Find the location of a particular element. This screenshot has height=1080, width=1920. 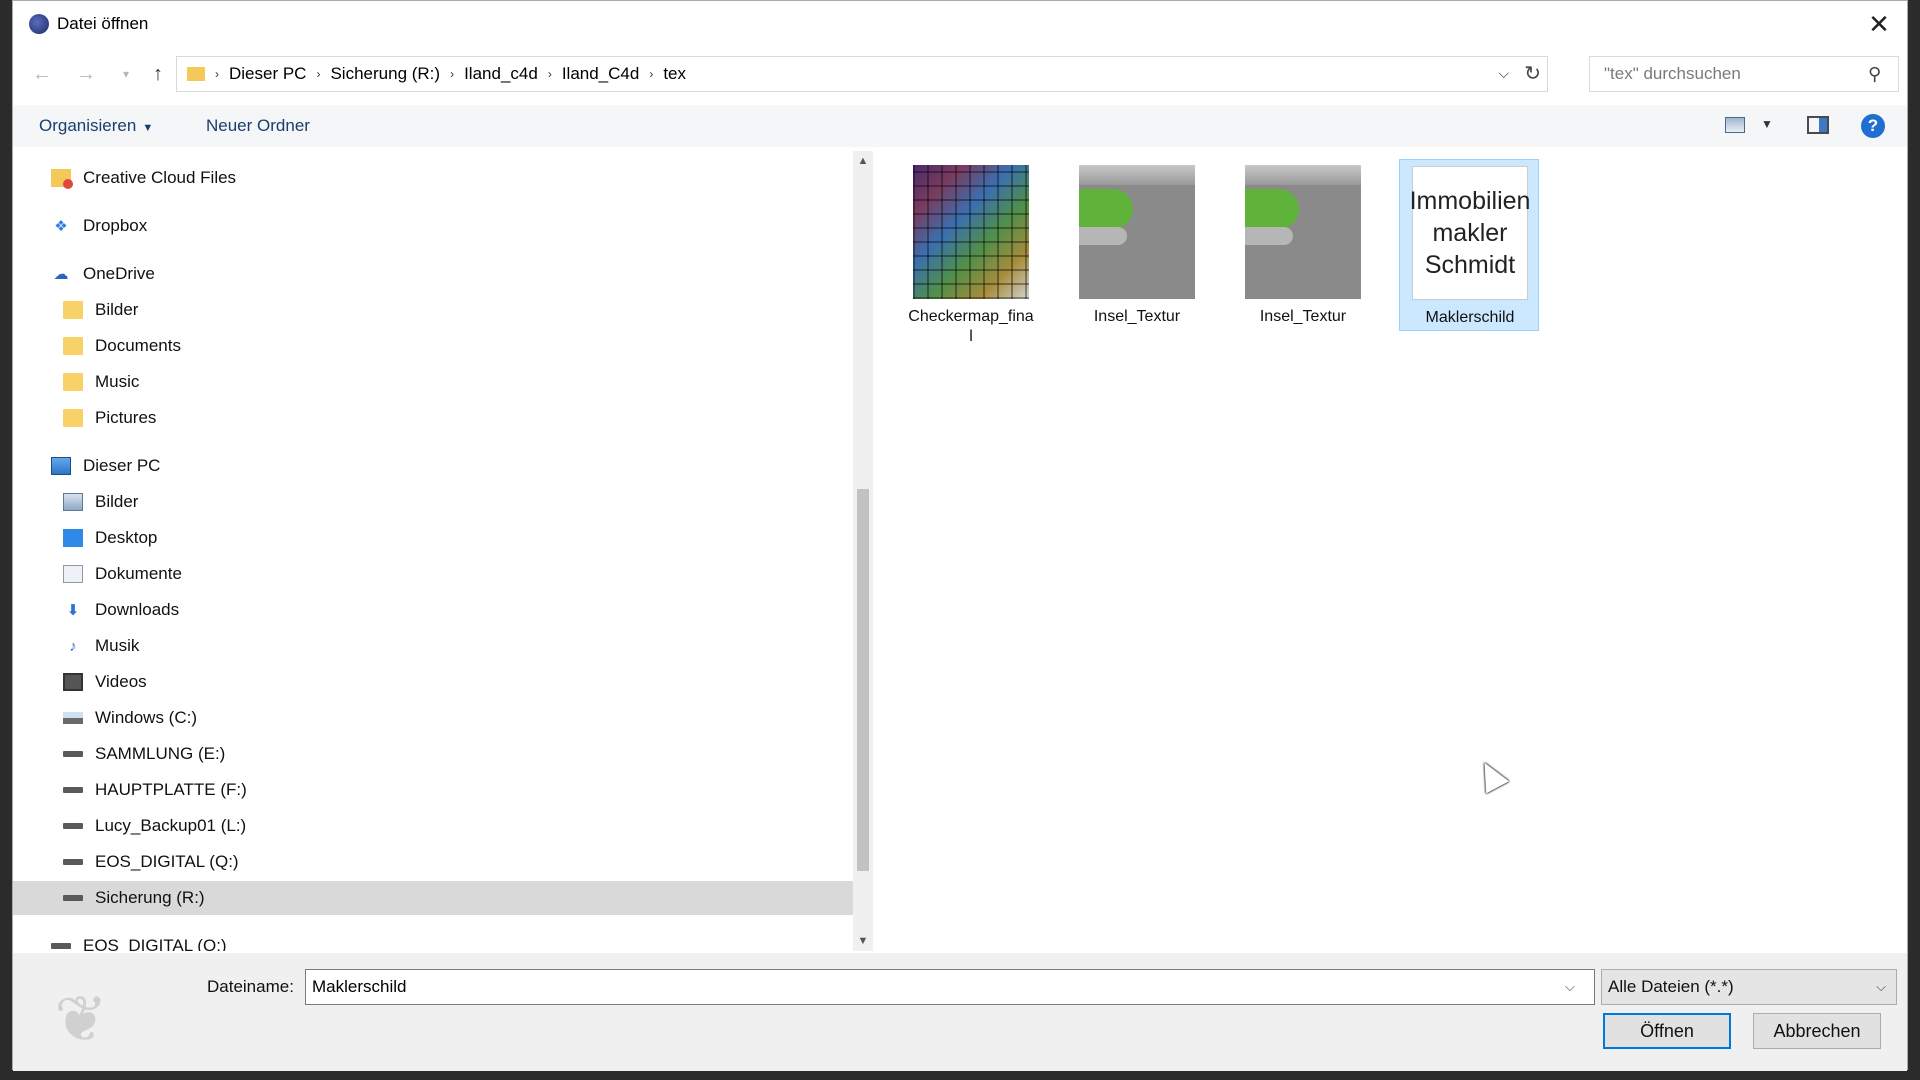

nav-item-windows-c: Windows (C:) is located at coordinates (433, 718).